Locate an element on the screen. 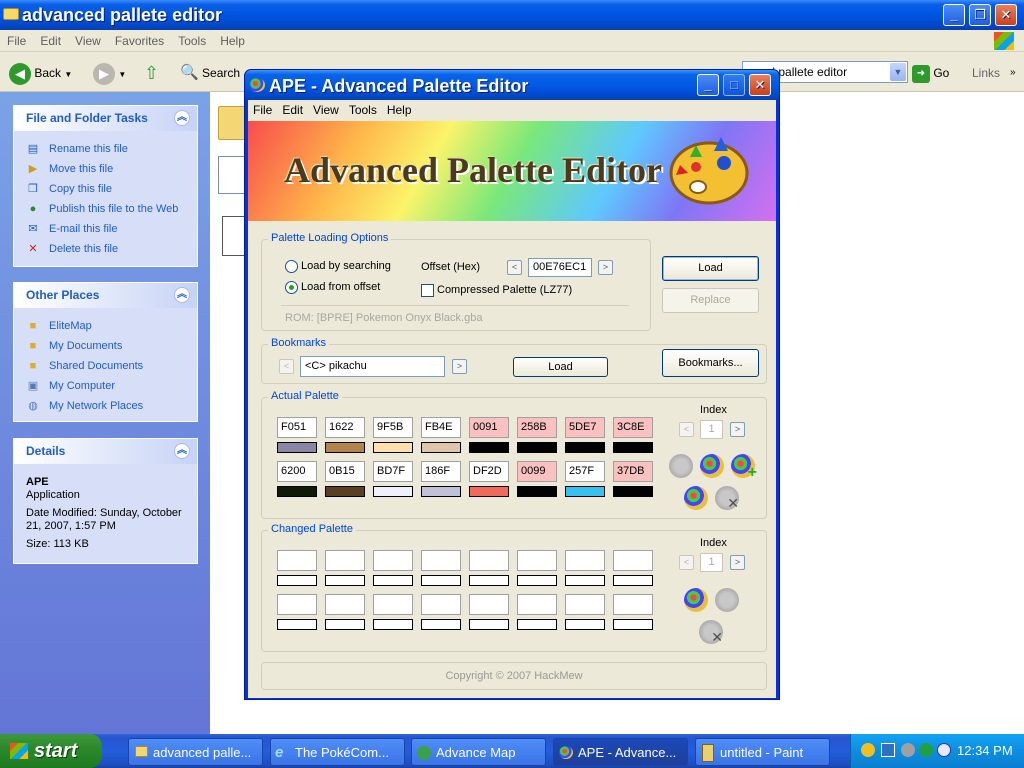  task-paint: untitled - Paint is located at coordinates (762, 752).